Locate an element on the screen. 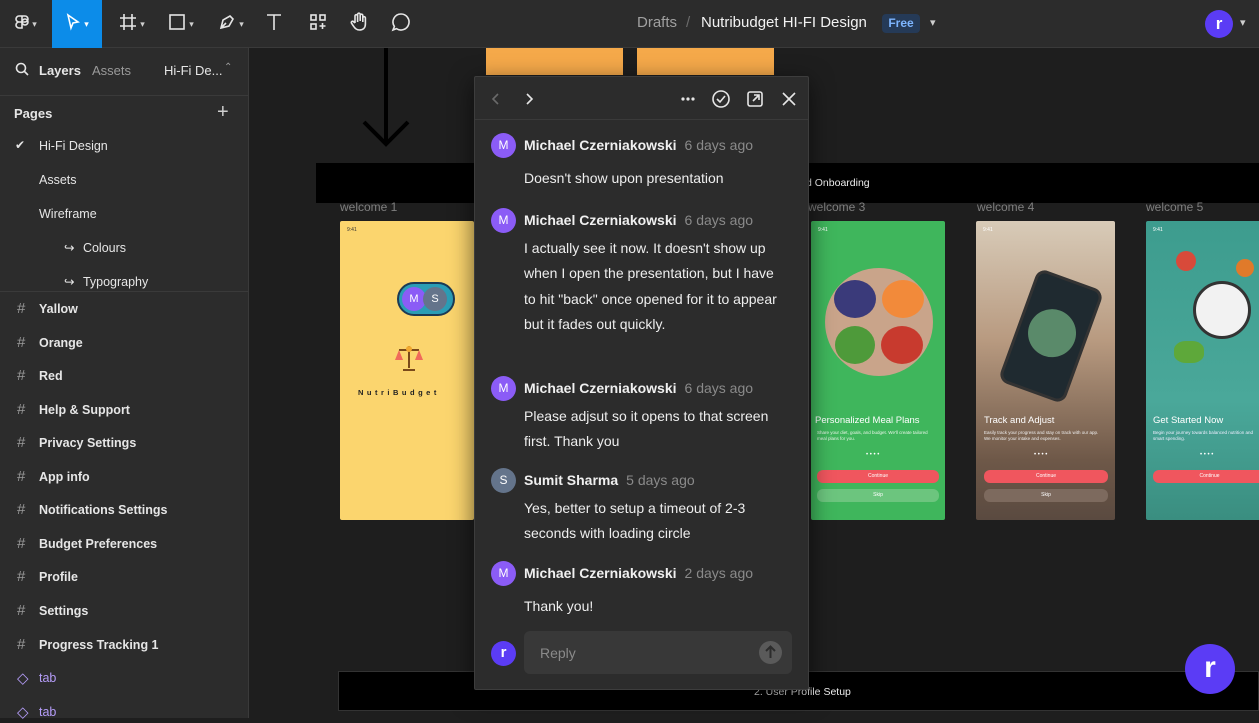 The width and height of the screenshot is (1259, 723). pen-icon is located at coordinates (227, 24).